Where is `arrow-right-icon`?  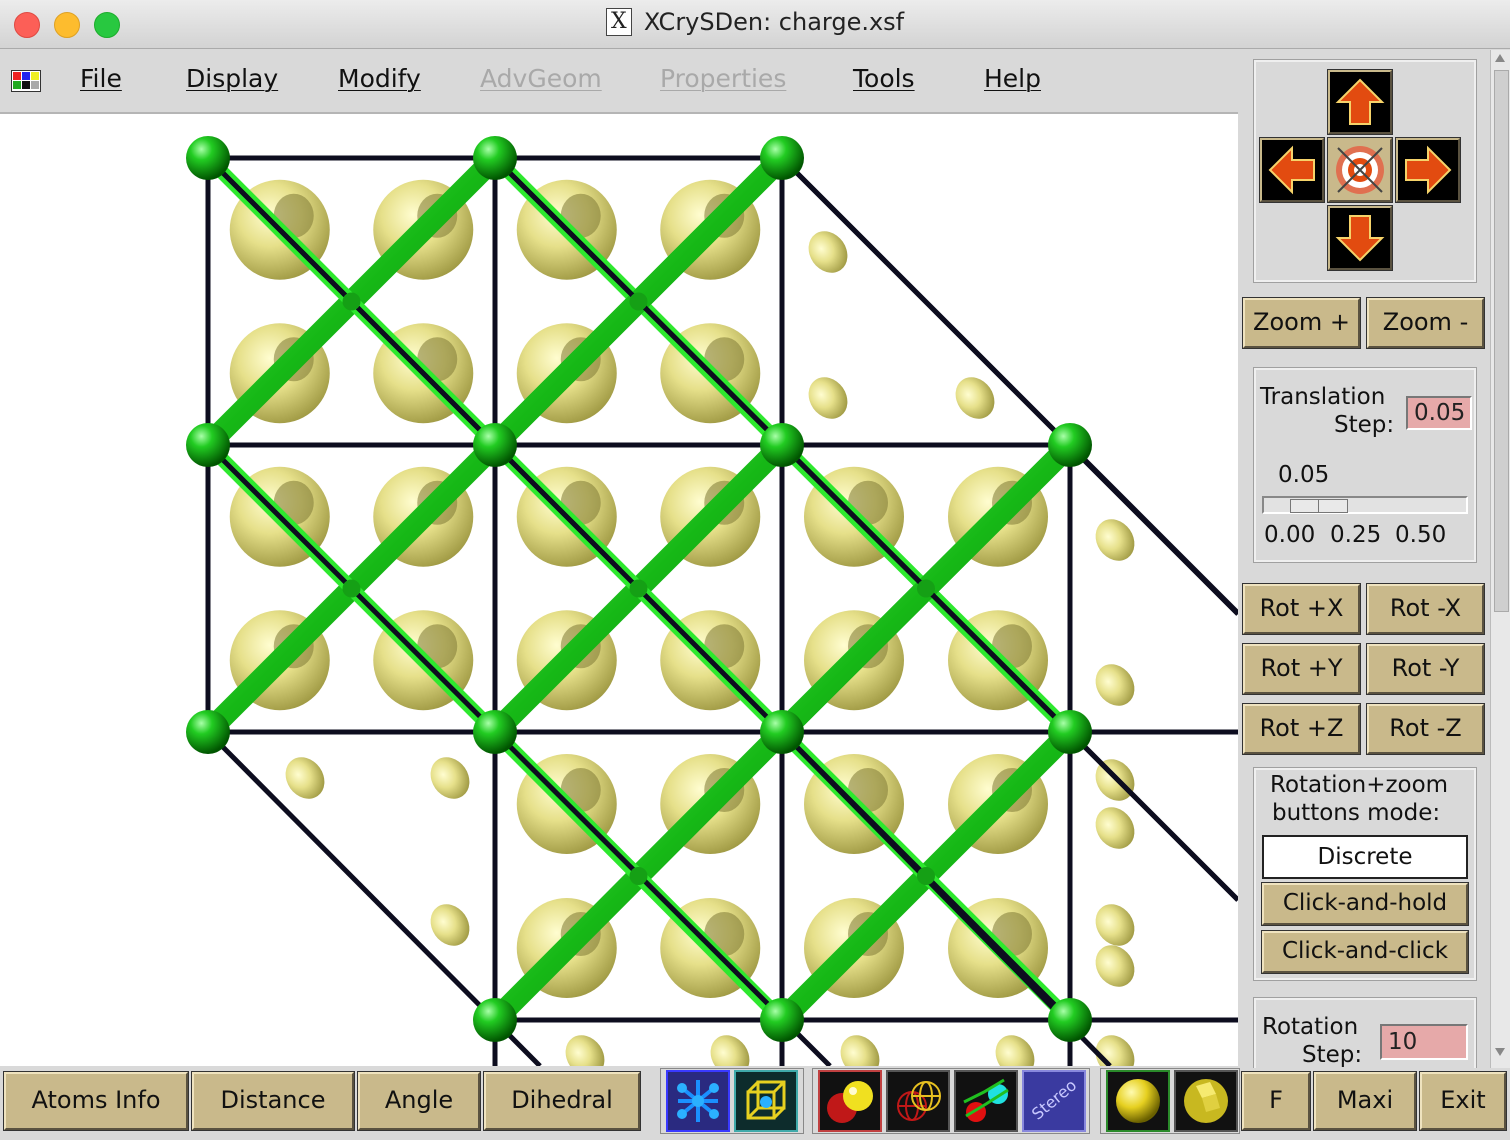
arrow-right-icon is located at coordinates (1428, 170).